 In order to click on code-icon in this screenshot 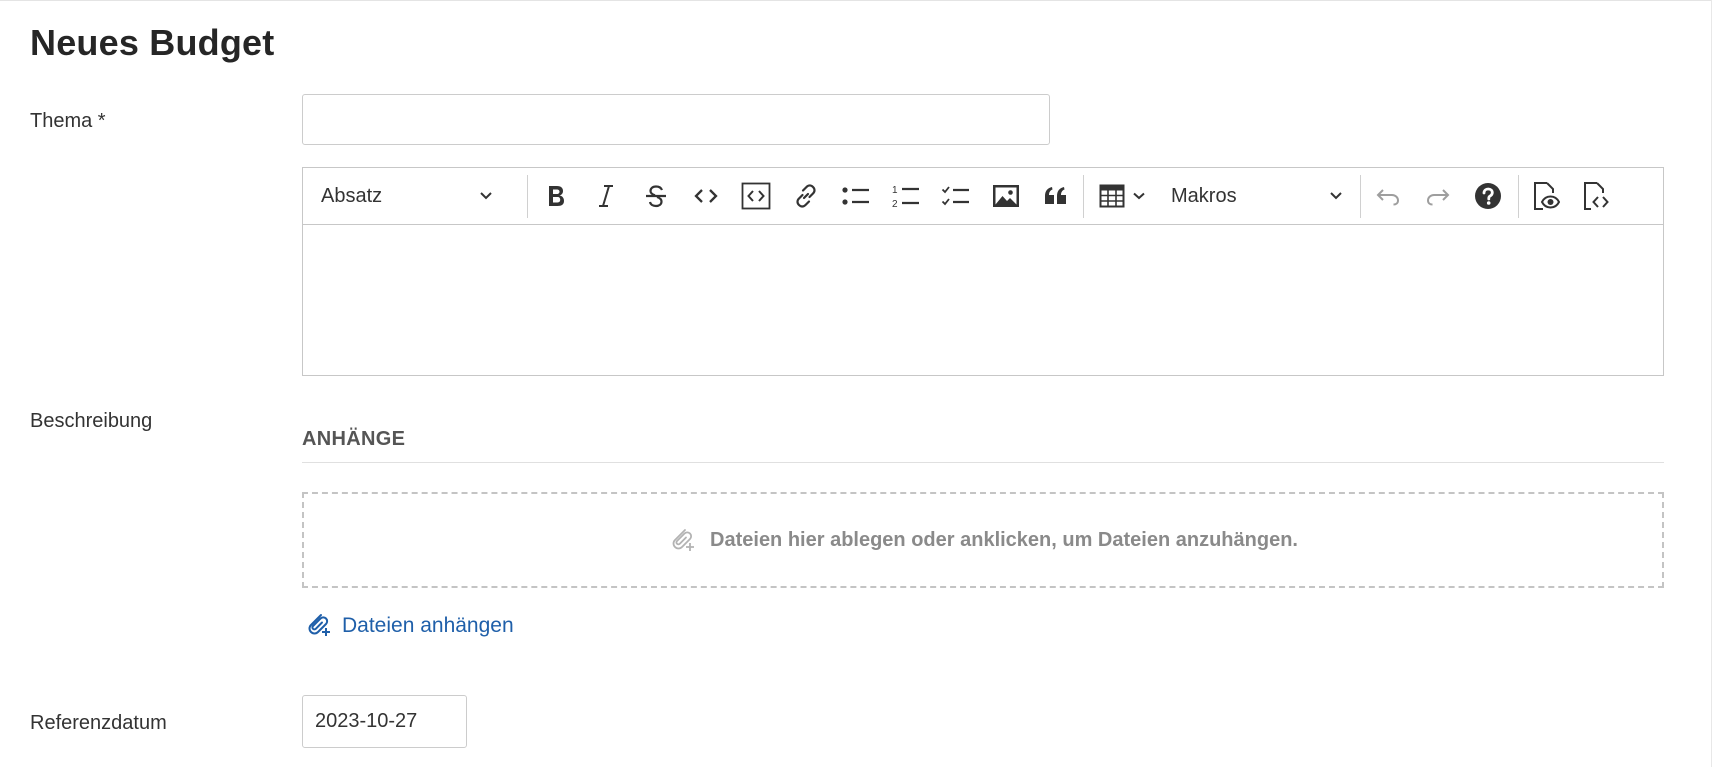, I will do `click(706, 196)`.